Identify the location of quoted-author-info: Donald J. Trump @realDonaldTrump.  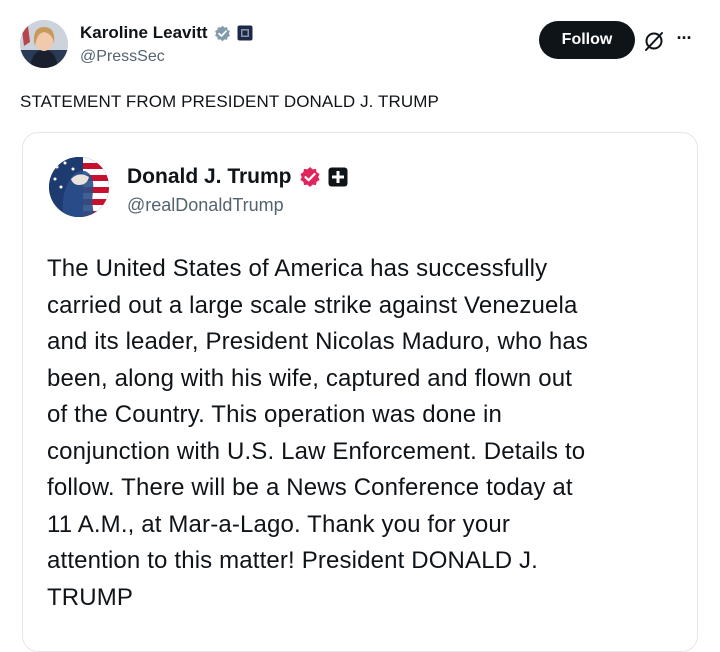
(237, 190).